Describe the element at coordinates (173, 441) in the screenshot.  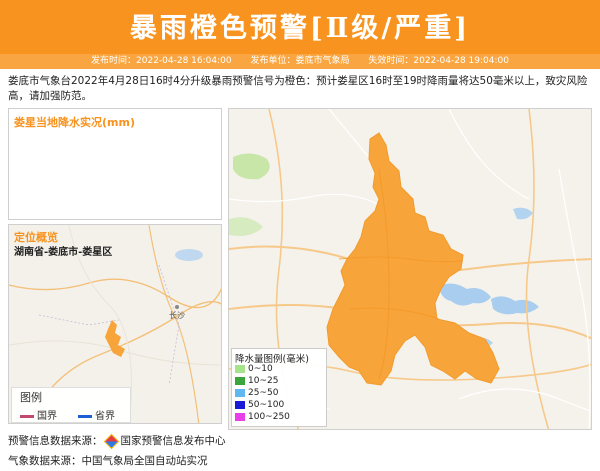
I see `warning-source-name: 国家预警信息发布中心` at that location.